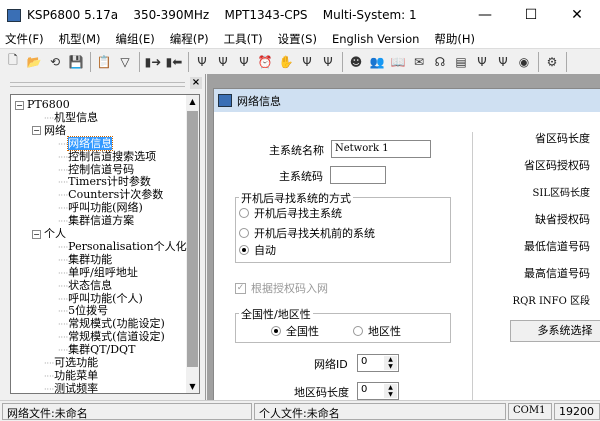 Image resolution: width=600 pixels, height=421 pixels. What do you see at coordinates (192, 386) in the screenshot?
I see `scroll-down-icon: ▼` at bounding box center [192, 386].